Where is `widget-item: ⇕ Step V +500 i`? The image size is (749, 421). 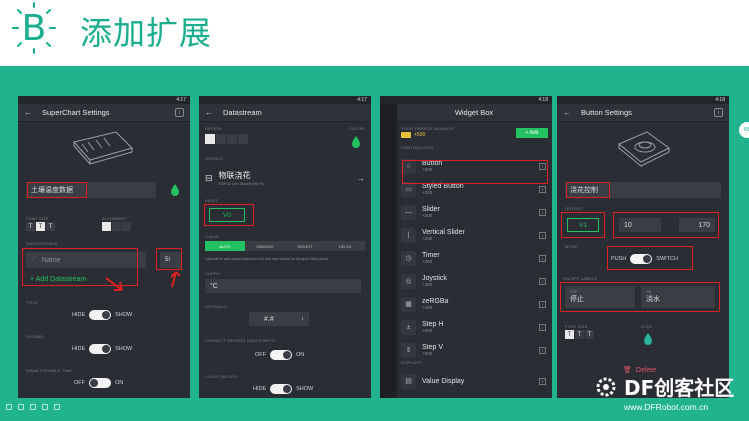 widget-item: ⇕ Step V +500 i is located at coordinates (474, 350).